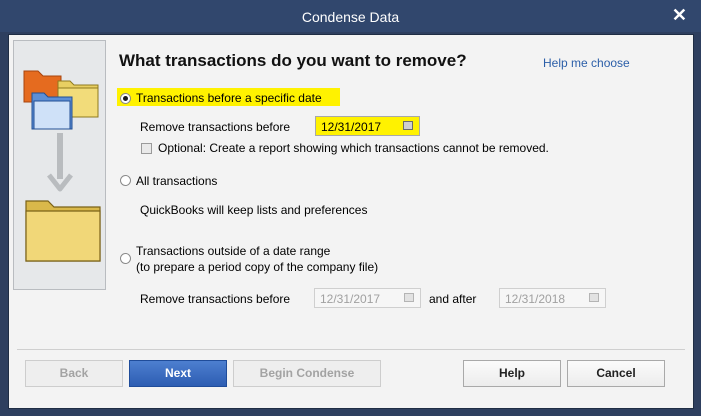 This screenshot has height=416, width=701. I want to click on folders-arrow-illustration, so click(62, 166).